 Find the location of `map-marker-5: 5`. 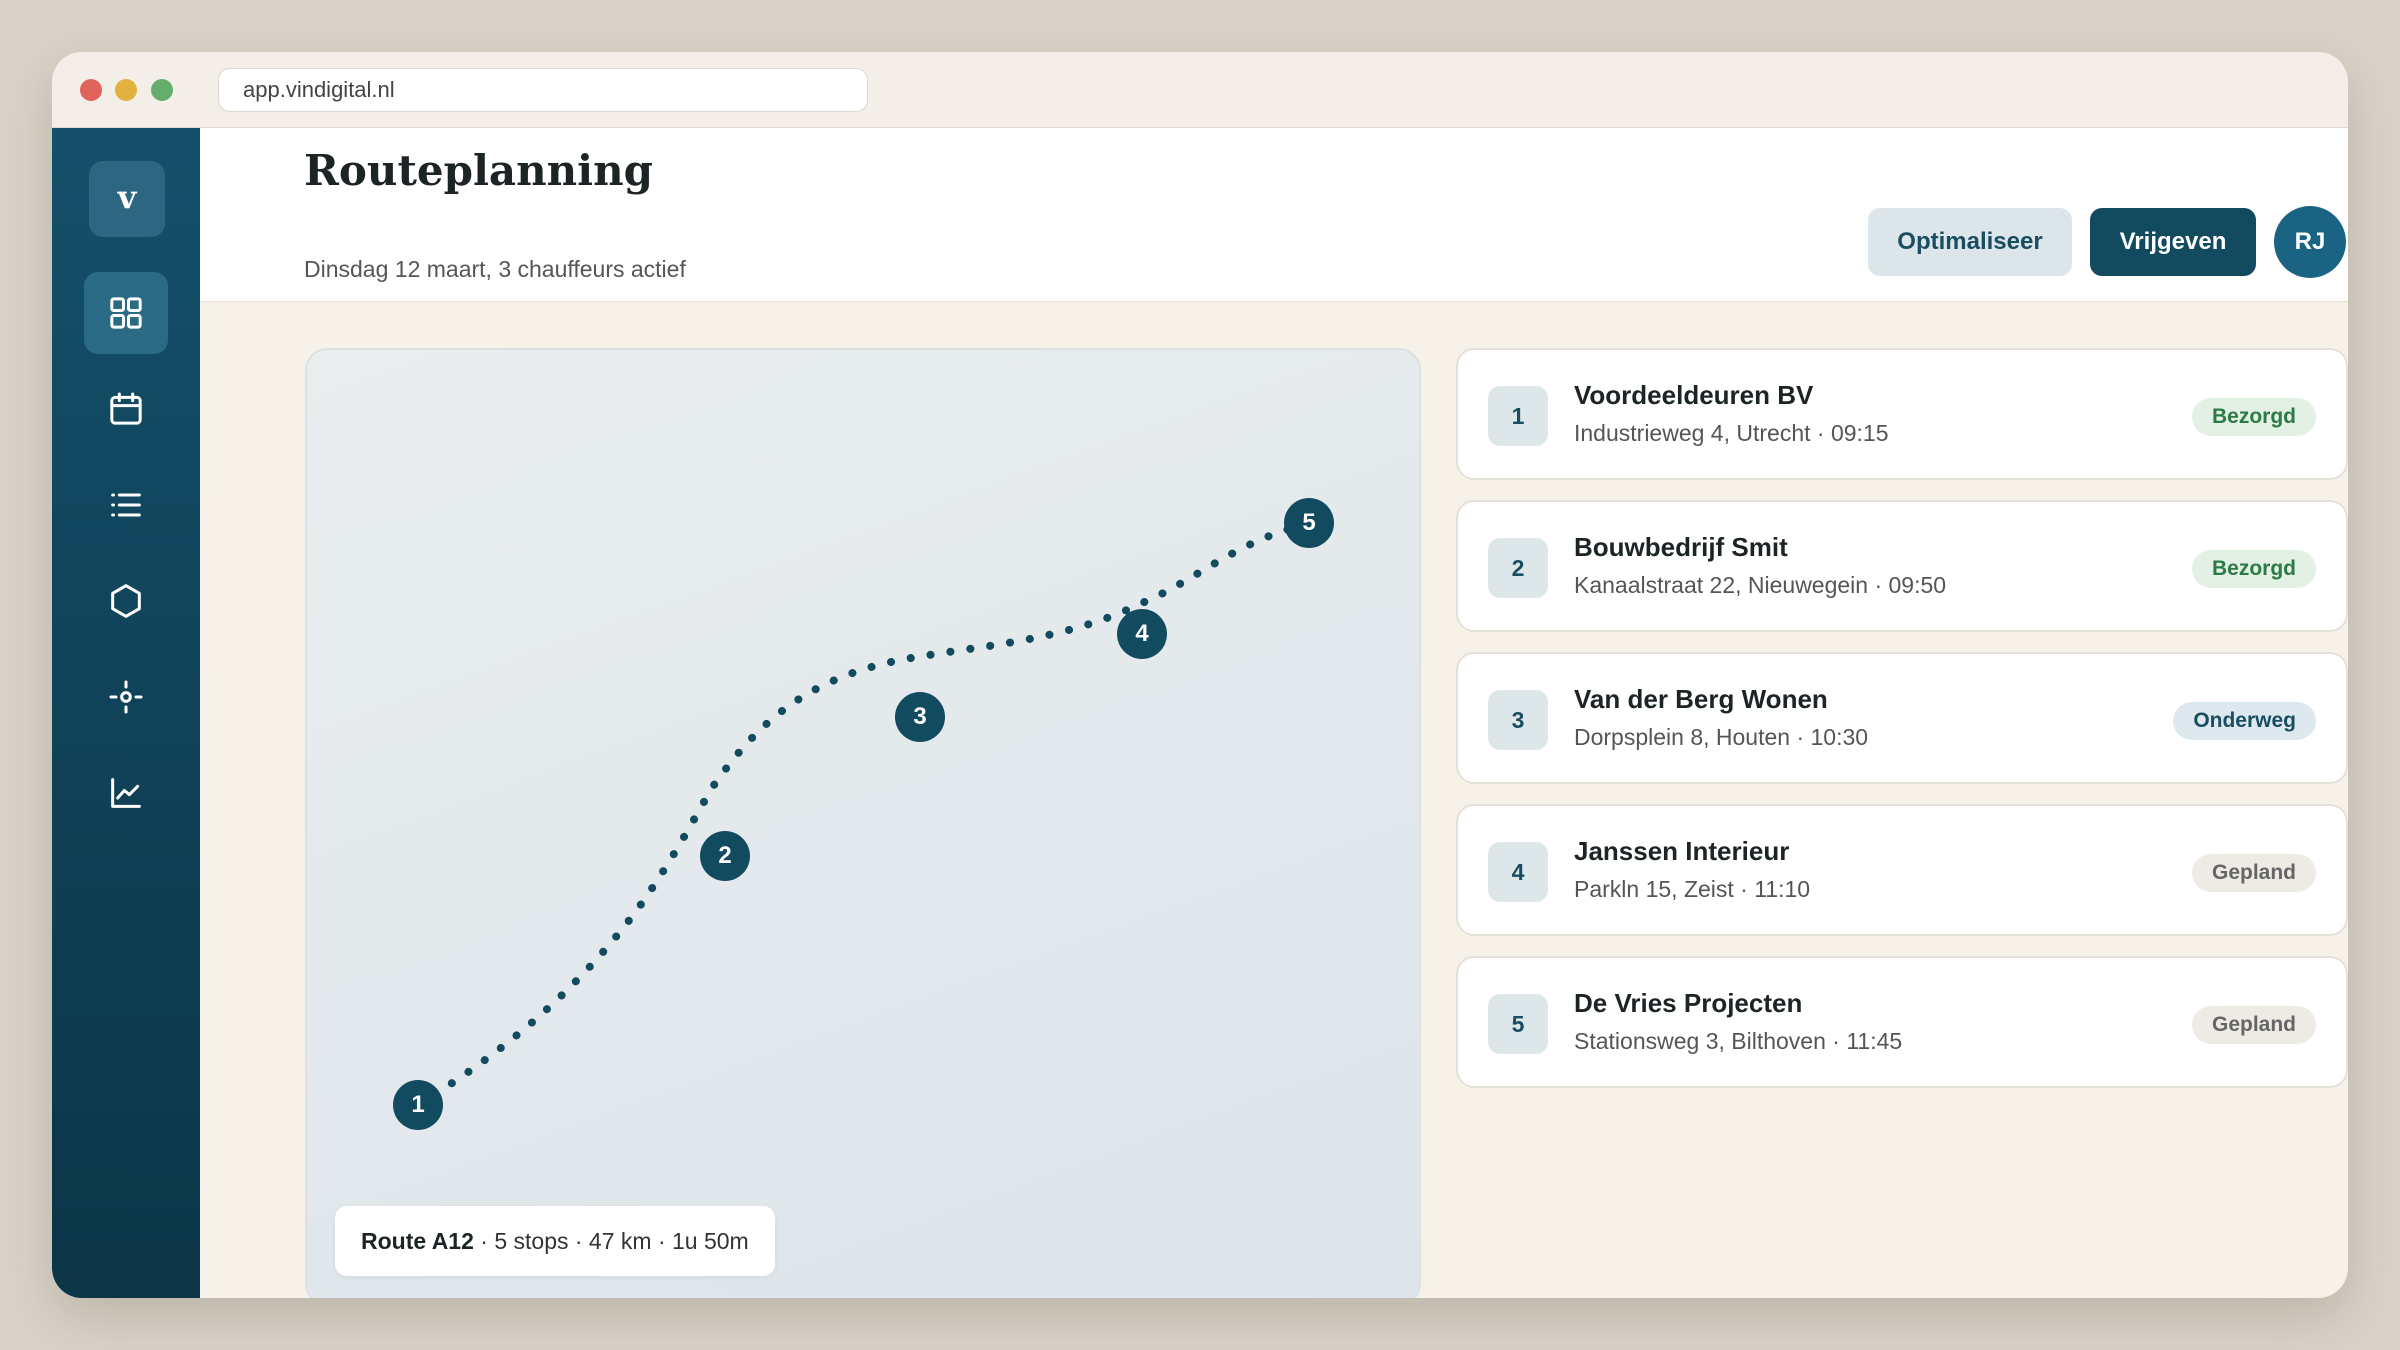

map-marker-5: 5 is located at coordinates (1309, 523).